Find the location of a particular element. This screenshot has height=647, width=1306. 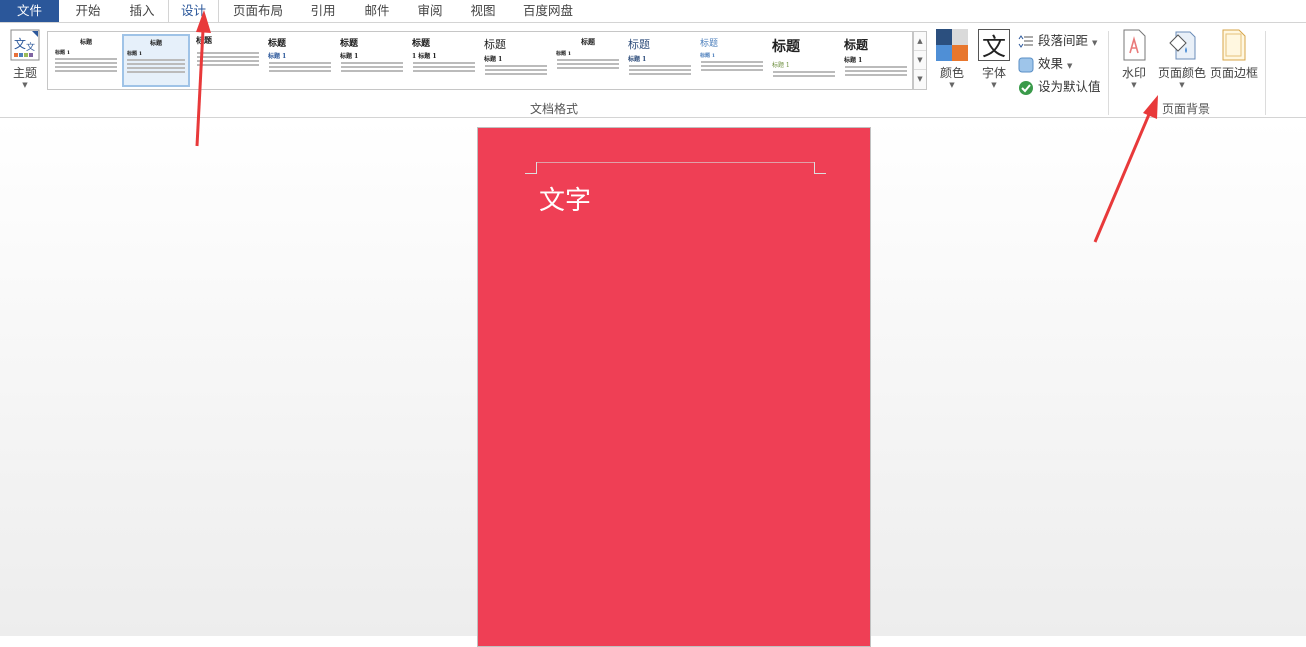

scroll-up-icon: ▲ is located at coordinates (920, 41).